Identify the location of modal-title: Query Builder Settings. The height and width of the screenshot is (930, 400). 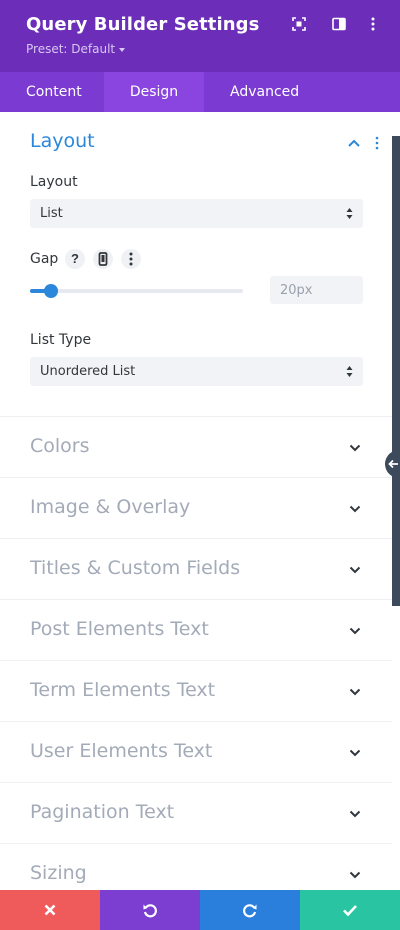
(143, 24).